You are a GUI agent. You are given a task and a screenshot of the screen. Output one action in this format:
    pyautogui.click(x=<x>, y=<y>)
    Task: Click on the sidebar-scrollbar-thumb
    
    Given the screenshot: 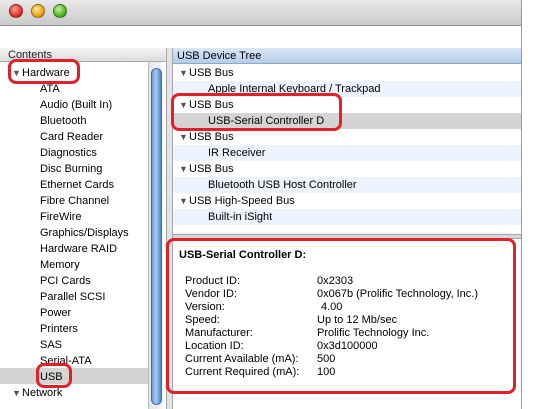 What is the action you would take?
    pyautogui.click(x=156, y=236)
    